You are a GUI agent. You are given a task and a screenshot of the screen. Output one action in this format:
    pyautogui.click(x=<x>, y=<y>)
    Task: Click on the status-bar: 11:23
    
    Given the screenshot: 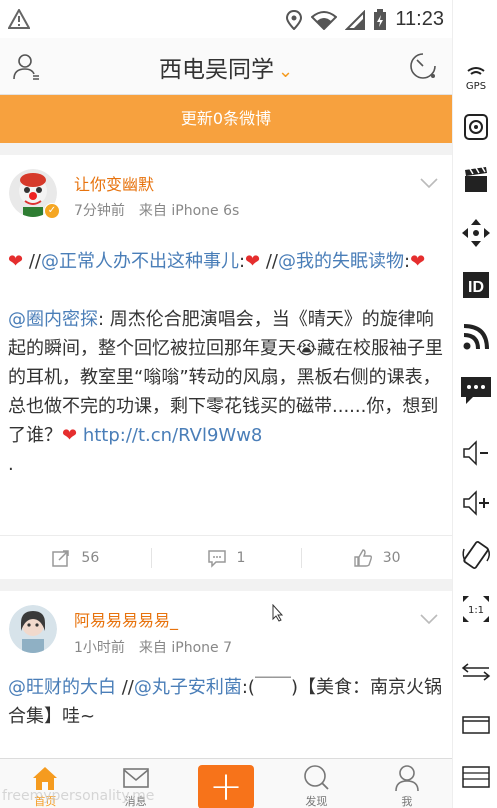 What is the action you would take?
    pyautogui.click(x=226, y=19)
    